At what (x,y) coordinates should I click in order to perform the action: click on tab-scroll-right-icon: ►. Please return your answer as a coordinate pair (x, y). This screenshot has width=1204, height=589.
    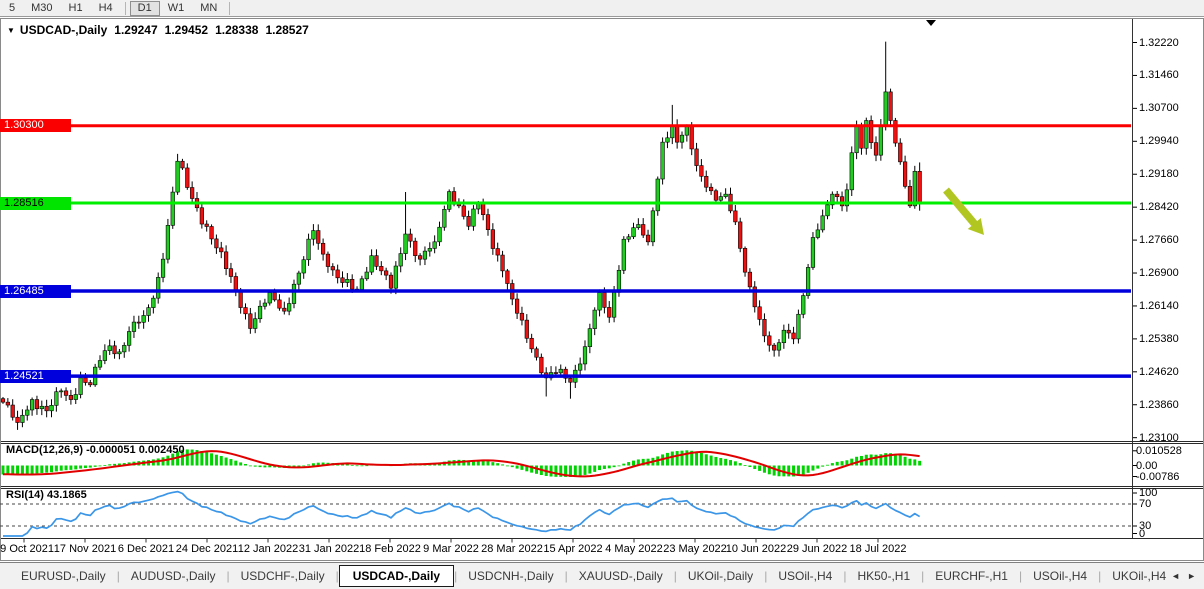
    Looking at the image, I should click on (1191, 576).